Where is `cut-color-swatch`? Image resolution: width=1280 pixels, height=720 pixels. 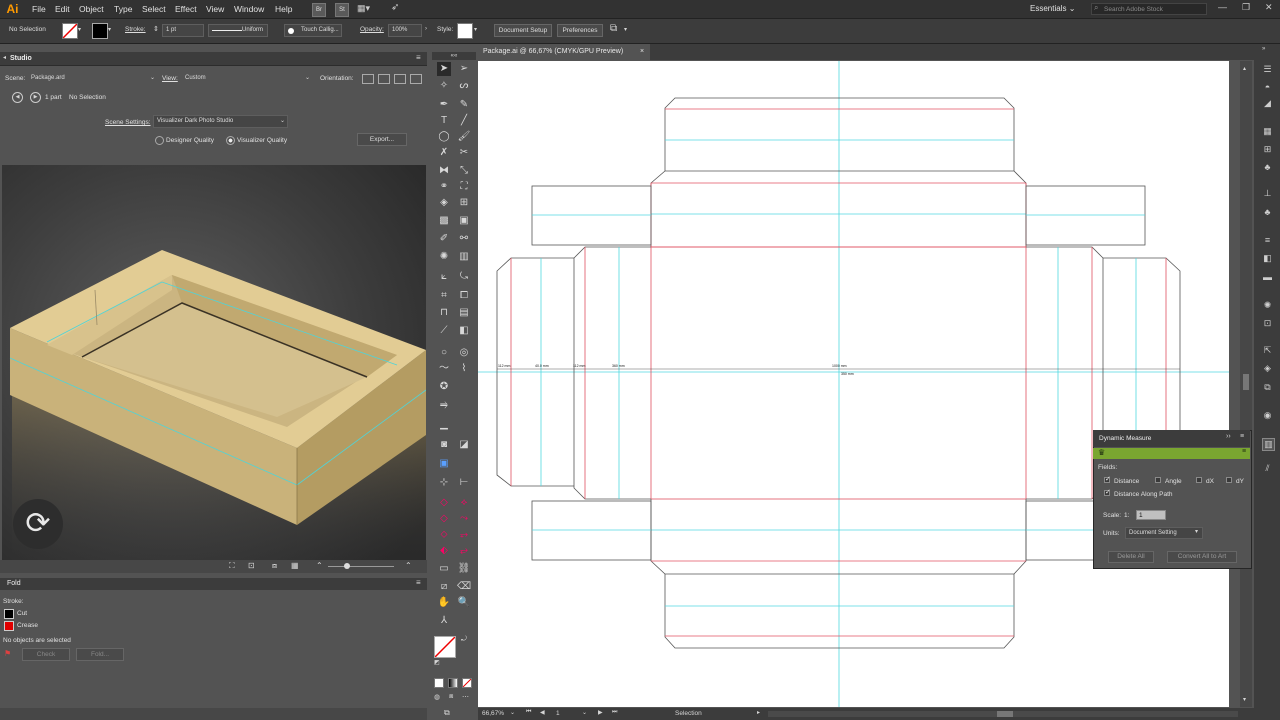
cut-color-swatch is located at coordinates (9, 614).